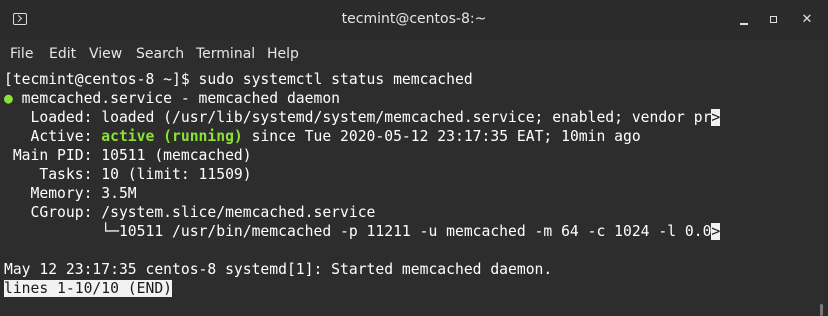  What do you see at coordinates (128, 174) in the screenshot?
I see `tasks-line: Tasks: 10 (limit: 11509)` at bounding box center [128, 174].